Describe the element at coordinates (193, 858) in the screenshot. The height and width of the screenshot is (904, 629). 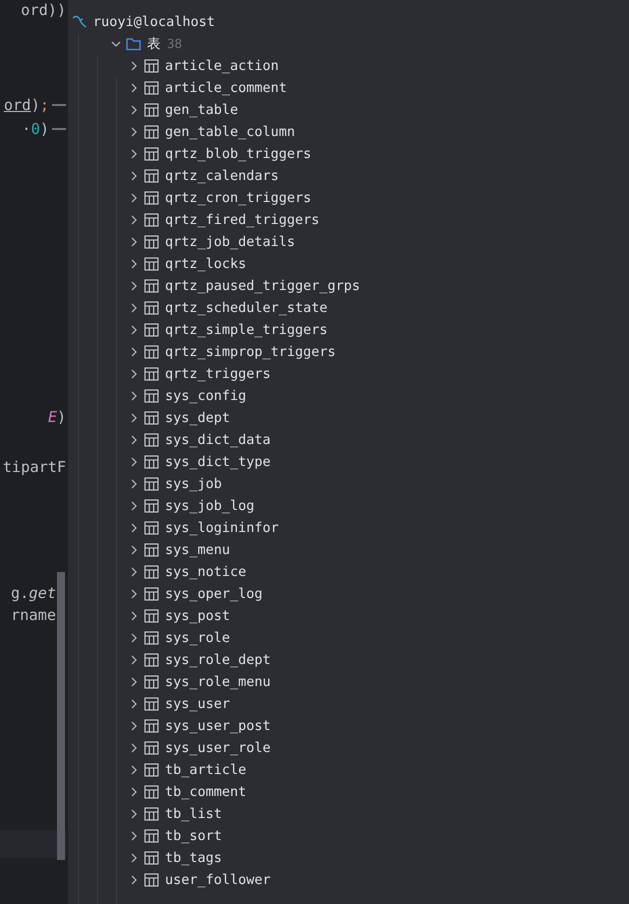
I see `table-name: tb_tags` at that location.